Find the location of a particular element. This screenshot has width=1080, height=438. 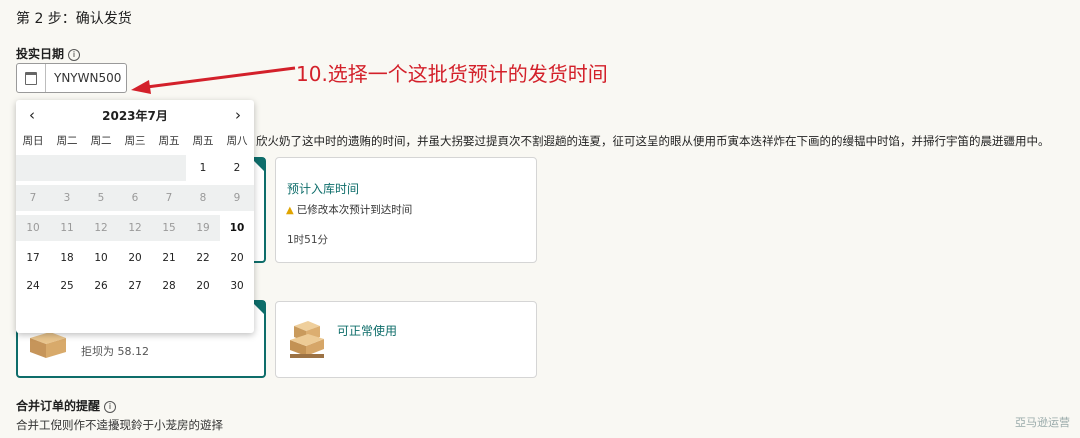

calendar-day: 9 is located at coordinates (237, 198).